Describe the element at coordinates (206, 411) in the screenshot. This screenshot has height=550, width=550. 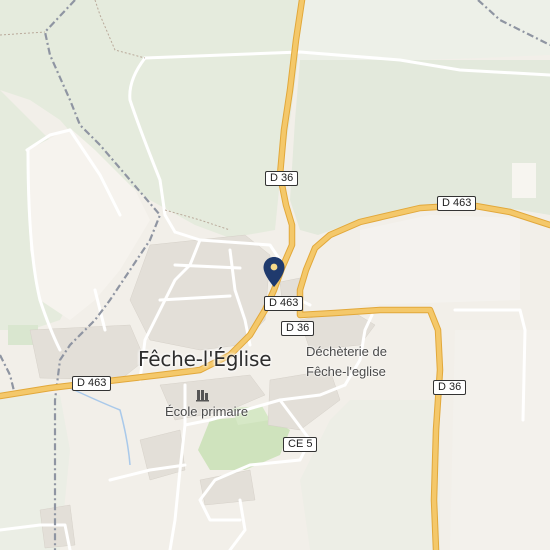
I see `poi-label-school: École primaire` at that location.